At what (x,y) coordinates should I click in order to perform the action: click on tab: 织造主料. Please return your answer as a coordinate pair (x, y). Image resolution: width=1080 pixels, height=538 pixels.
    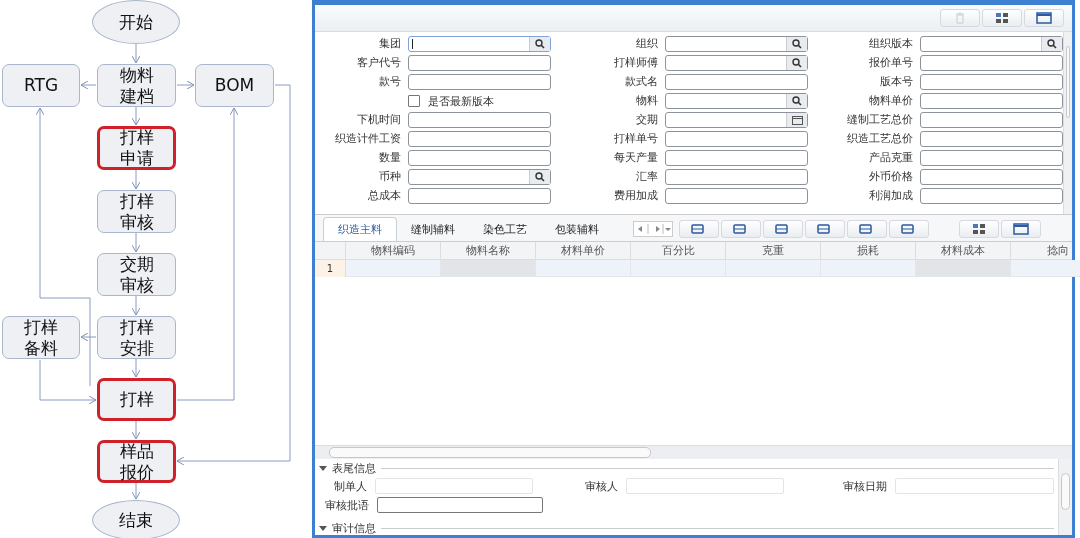
    Looking at the image, I should click on (360, 229).